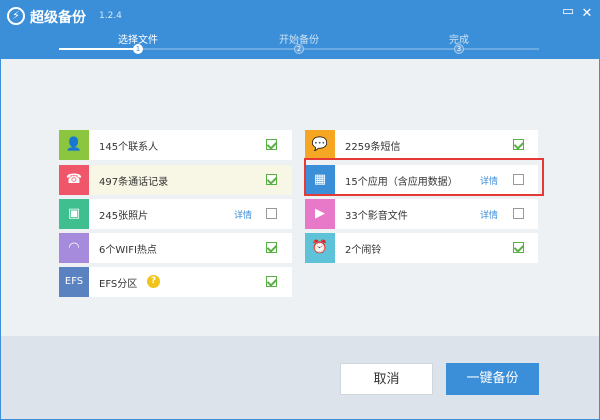 This screenshot has height=420, width=600. What do you see at coordinates (74, 145) in the screenshot?
I see `contact-icon: 👤` at bounding box center [74, 145].